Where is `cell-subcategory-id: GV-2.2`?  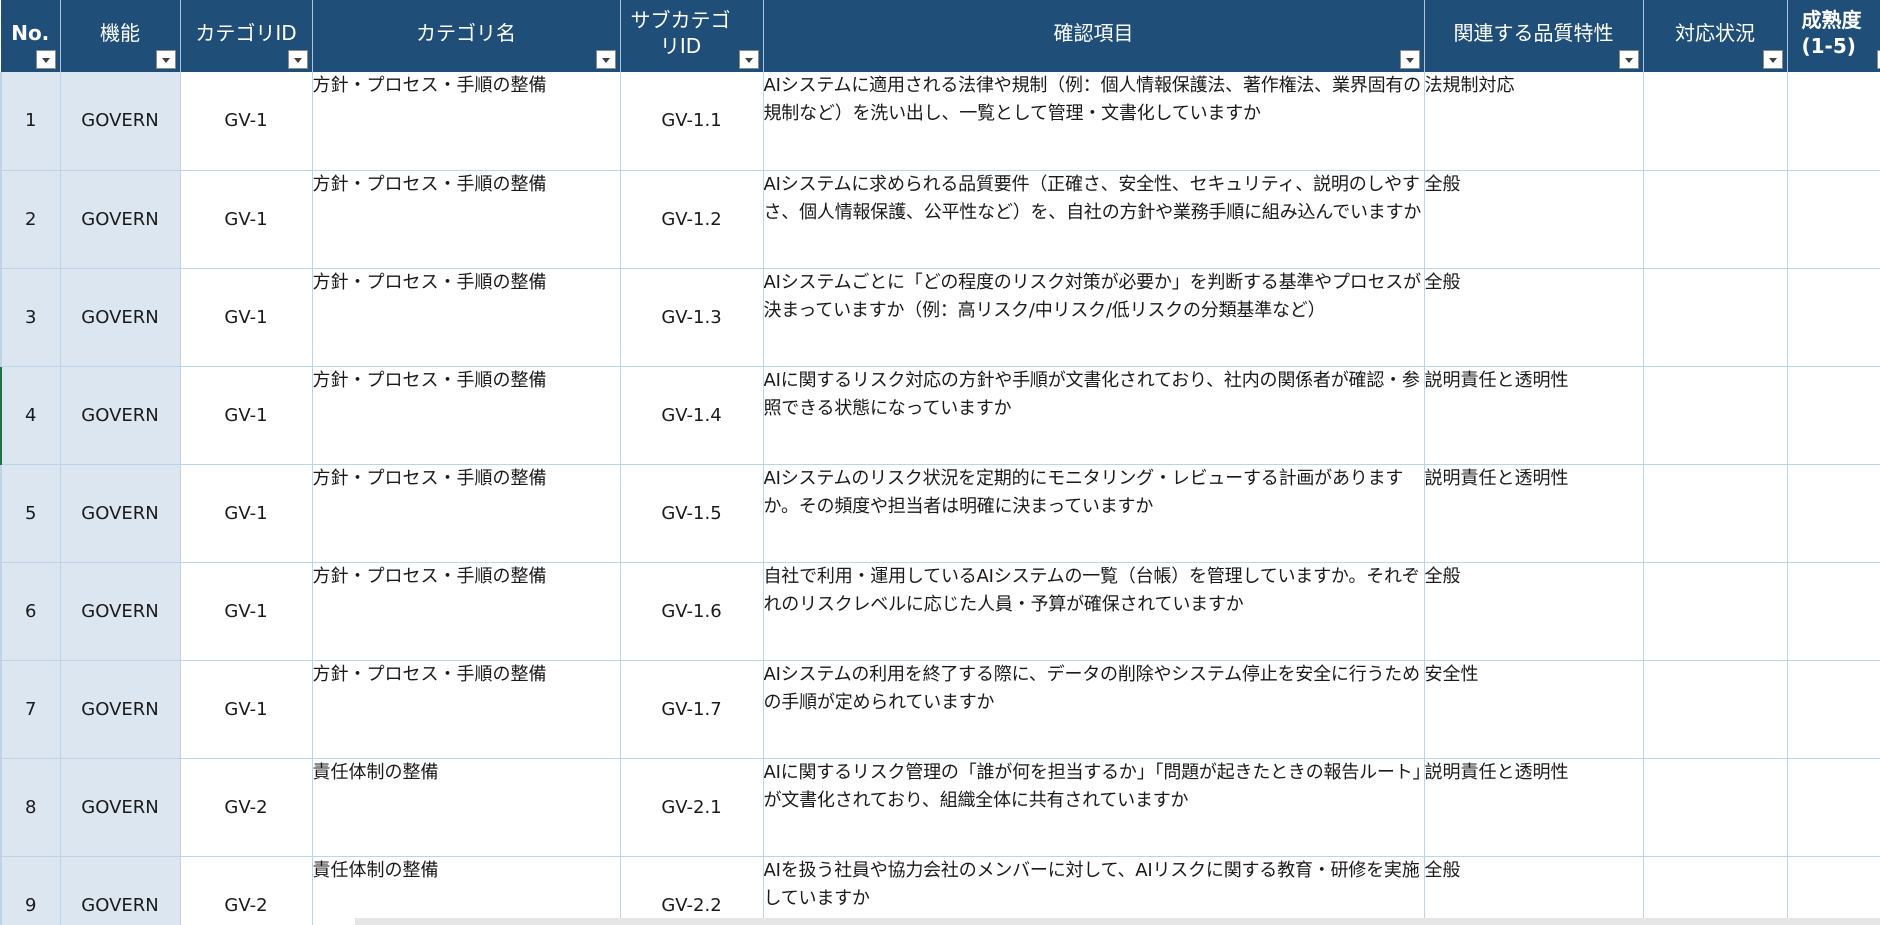
cell-subcategory-id: GV-2.2 is located at coordinates (692, 890).